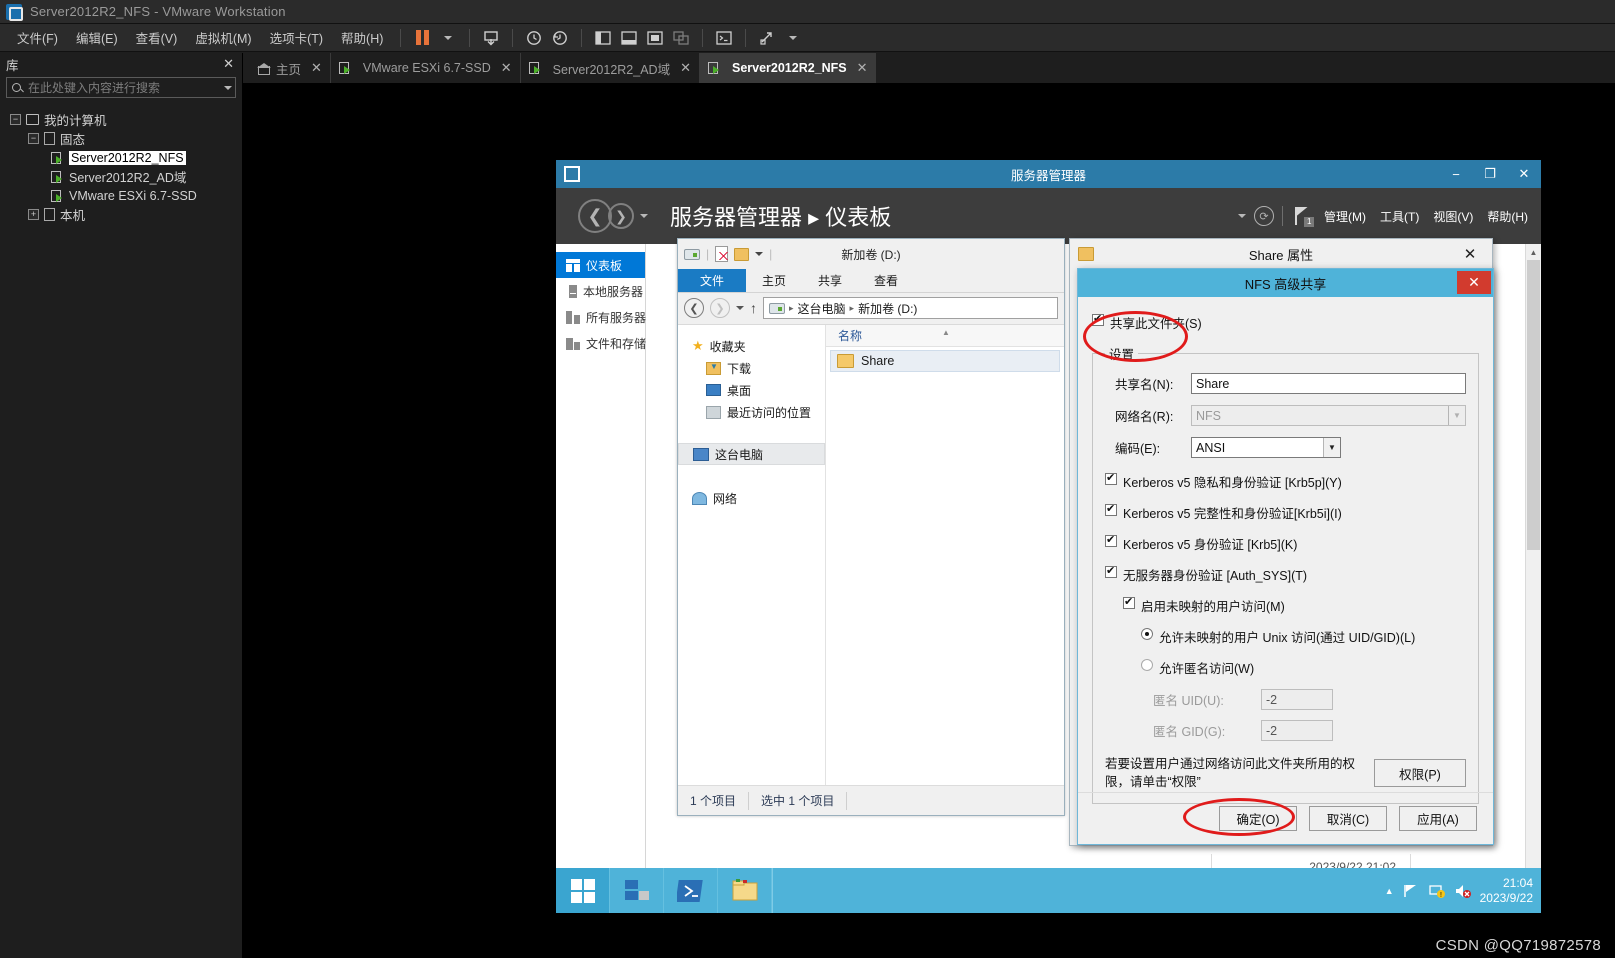 This screenshot has height=958, width=1615. I want to click on scroll-up-icon: ▲, so click(1533, 252).